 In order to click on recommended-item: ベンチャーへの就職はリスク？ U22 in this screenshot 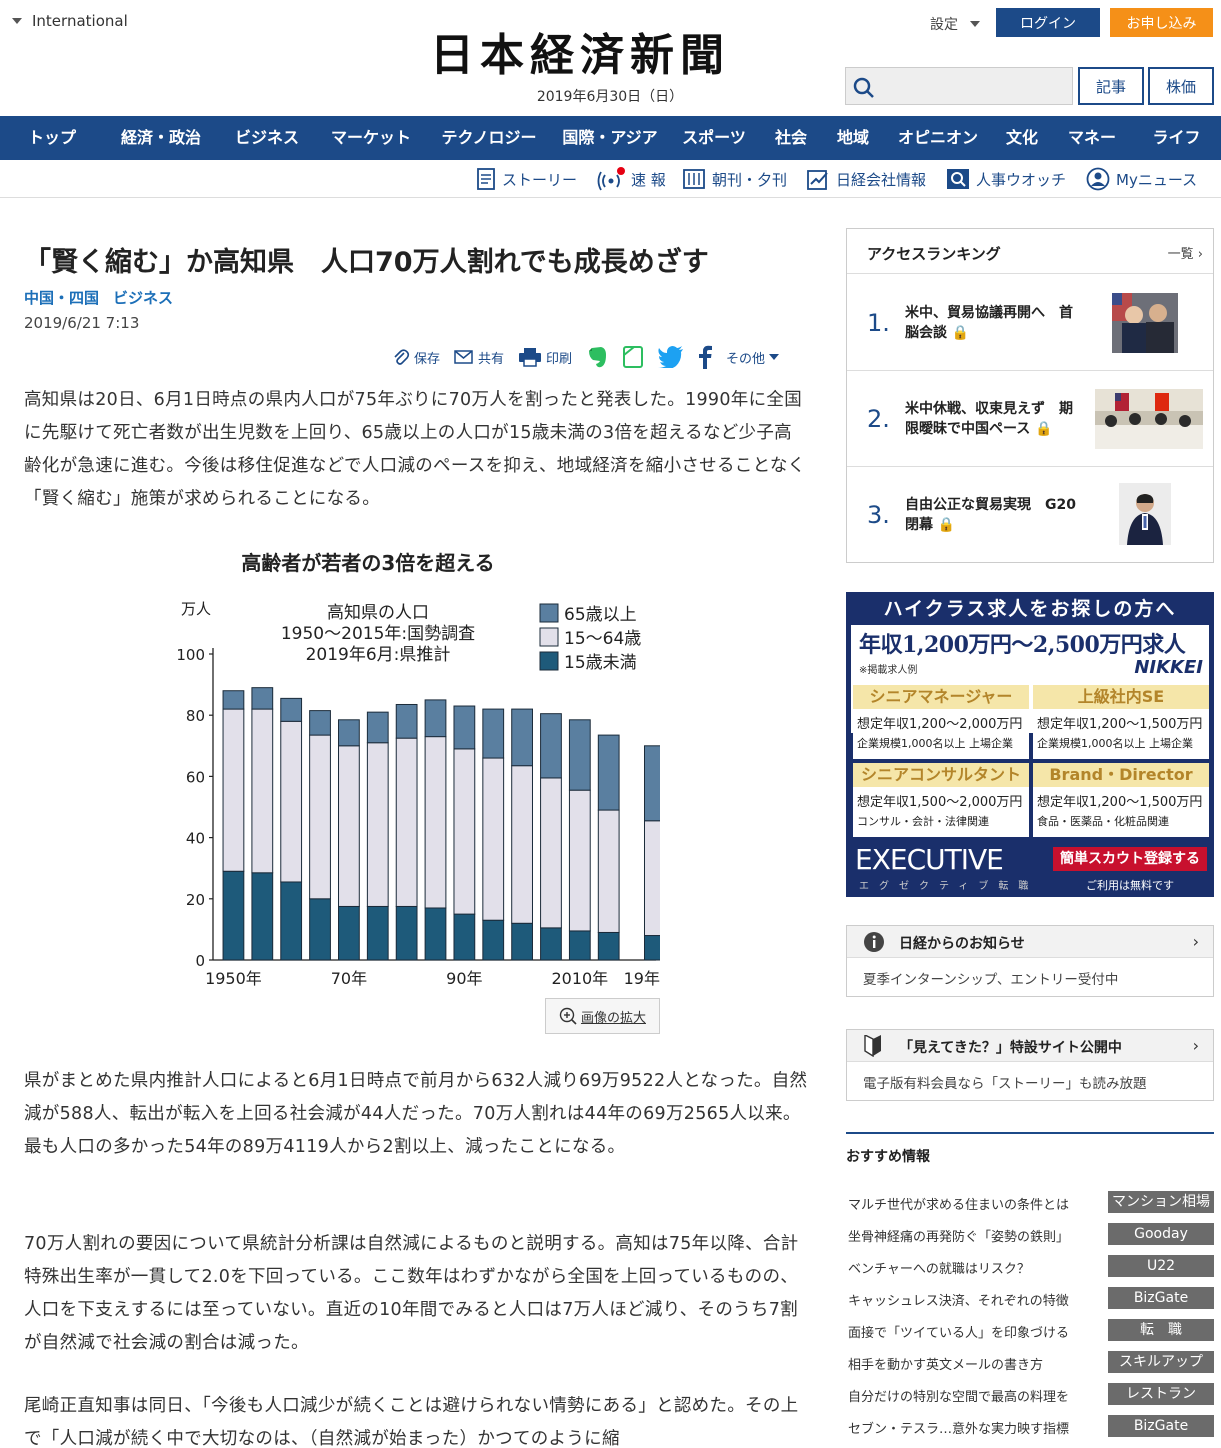, I will do `click(1030, 1267)`.